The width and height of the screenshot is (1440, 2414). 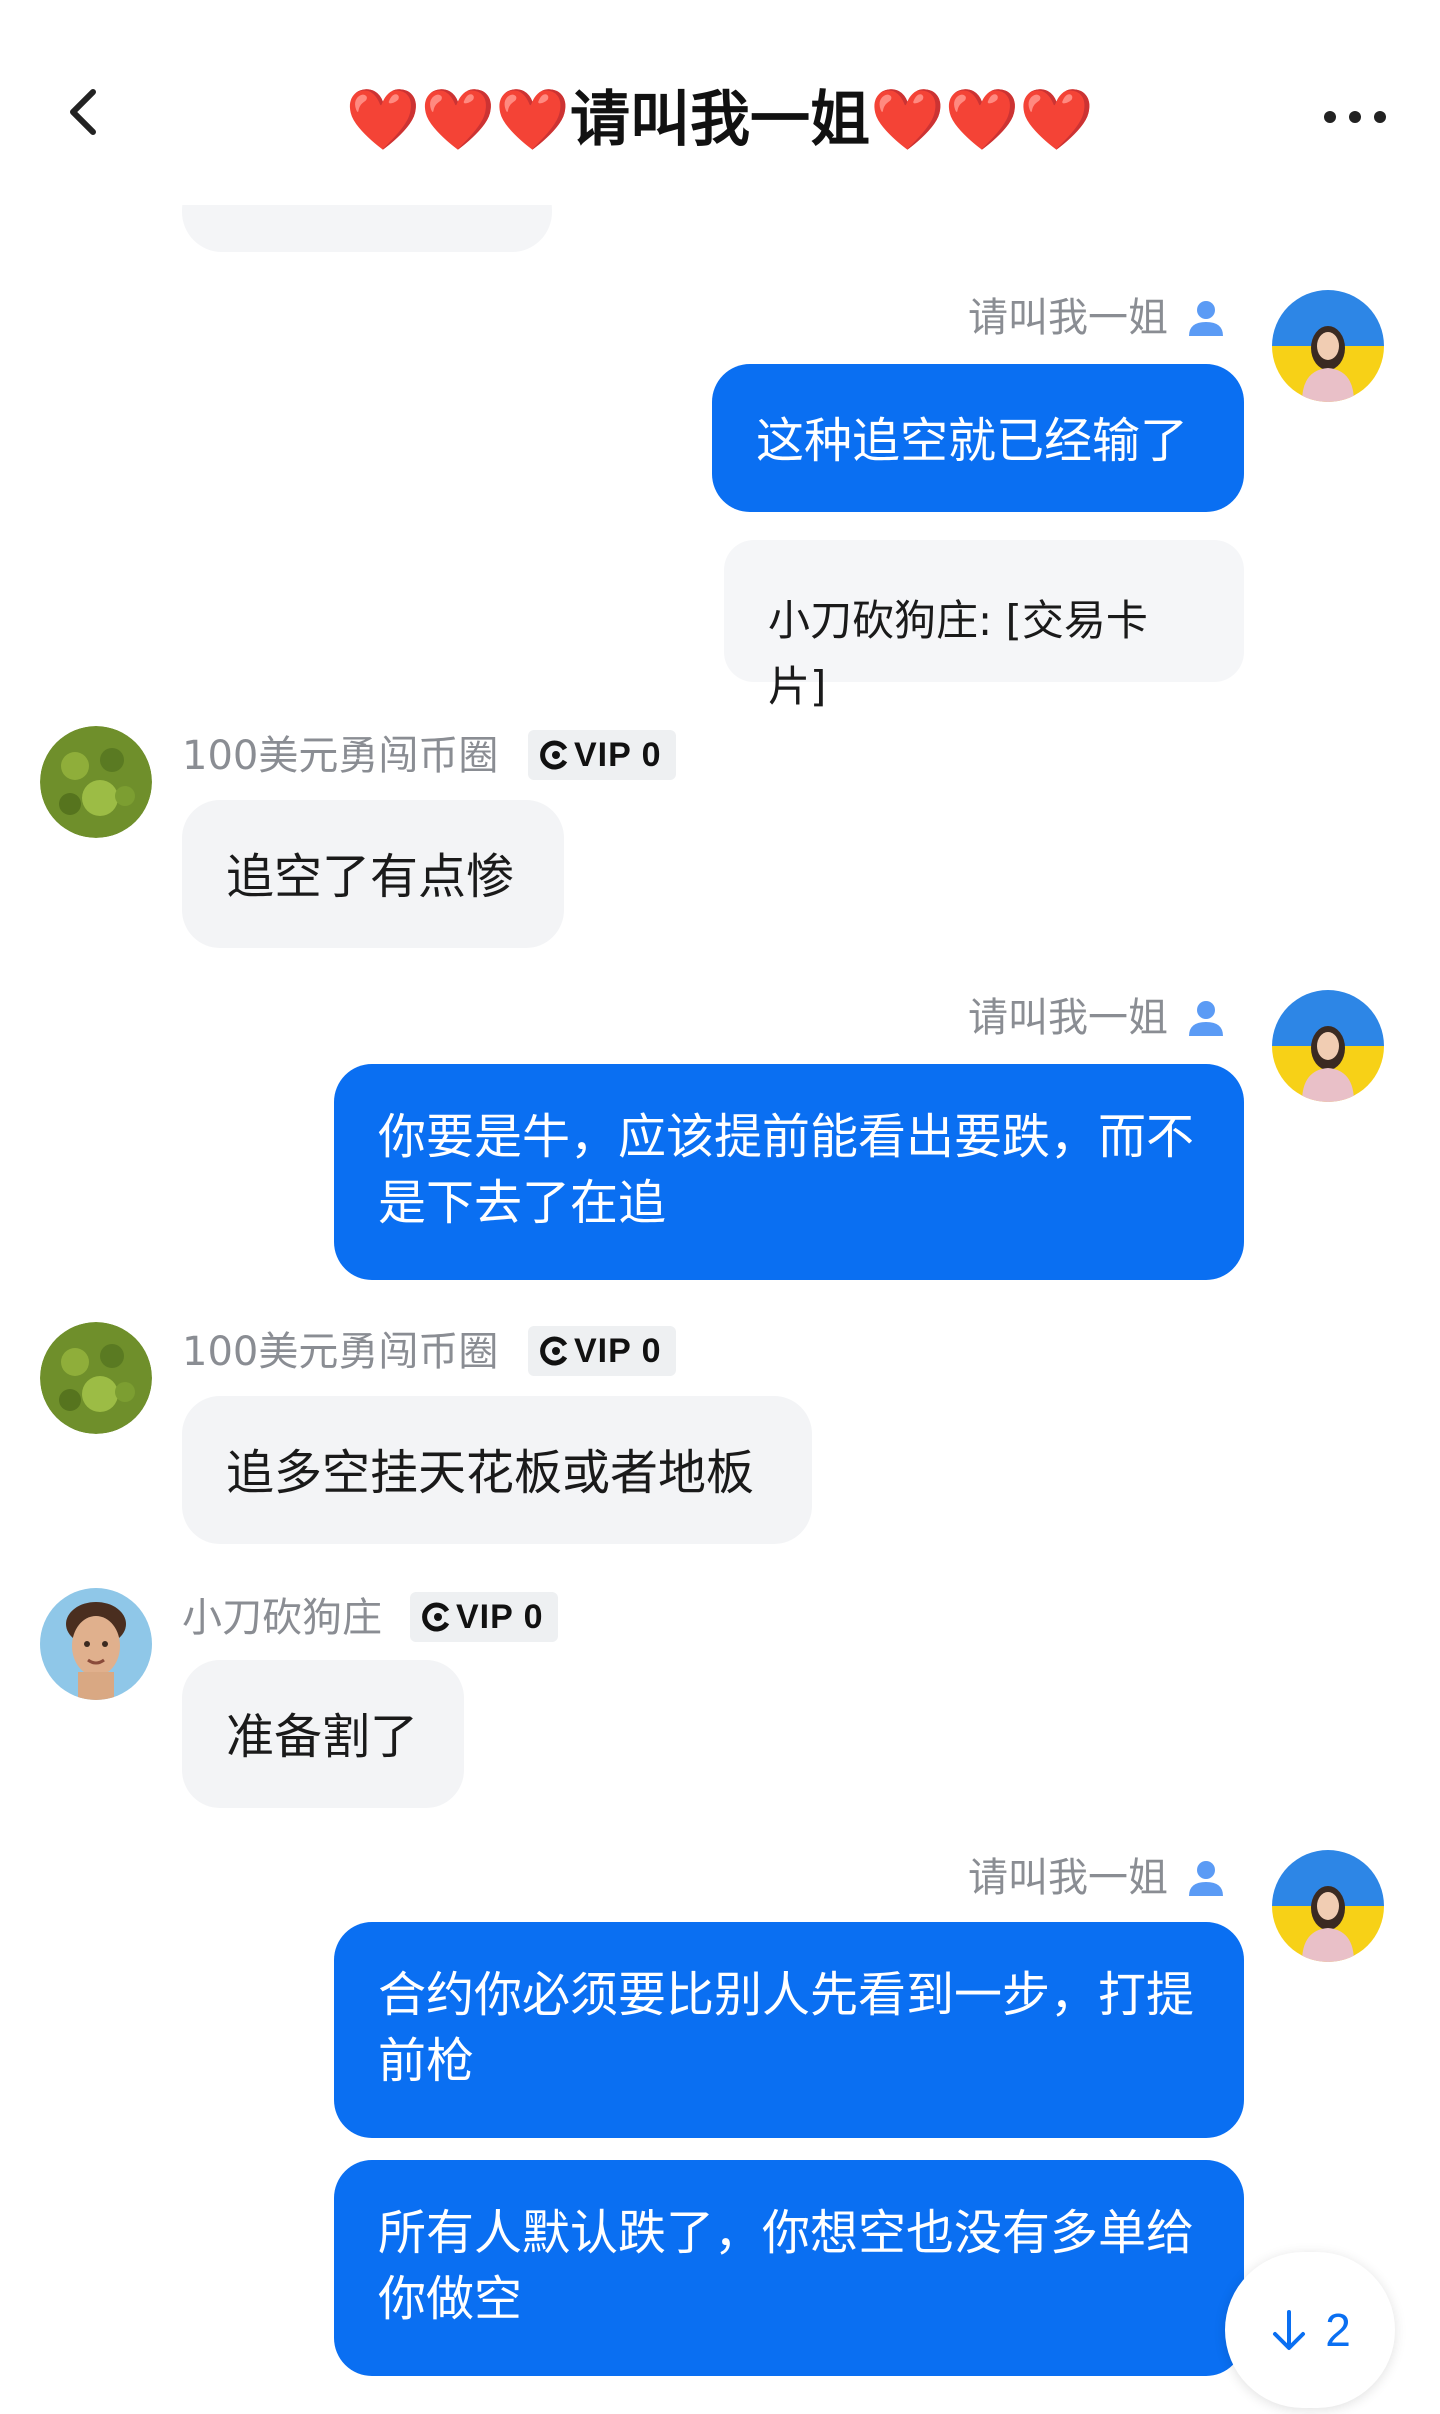 I want to click on more-dots-icon, so click(x=1355, y=117).